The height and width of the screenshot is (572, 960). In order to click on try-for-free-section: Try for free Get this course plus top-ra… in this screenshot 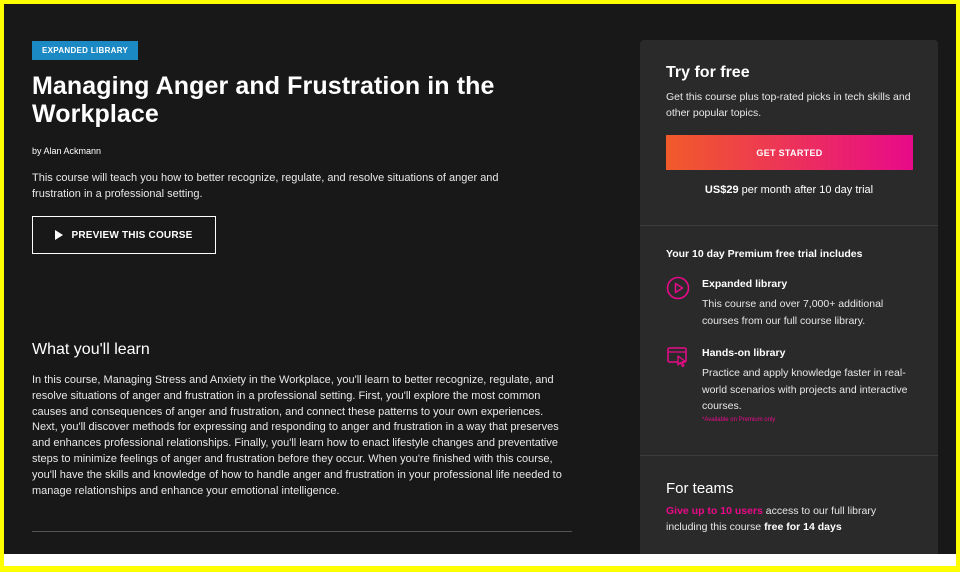, I will do `click(789, 133)`.